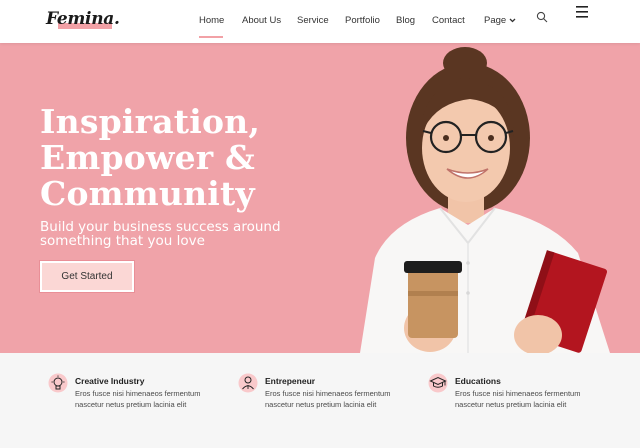  What do you see at coordinates (211, 37) in the screenshot?
I see `nav-active-indicator` at bounding box center [211, 37].